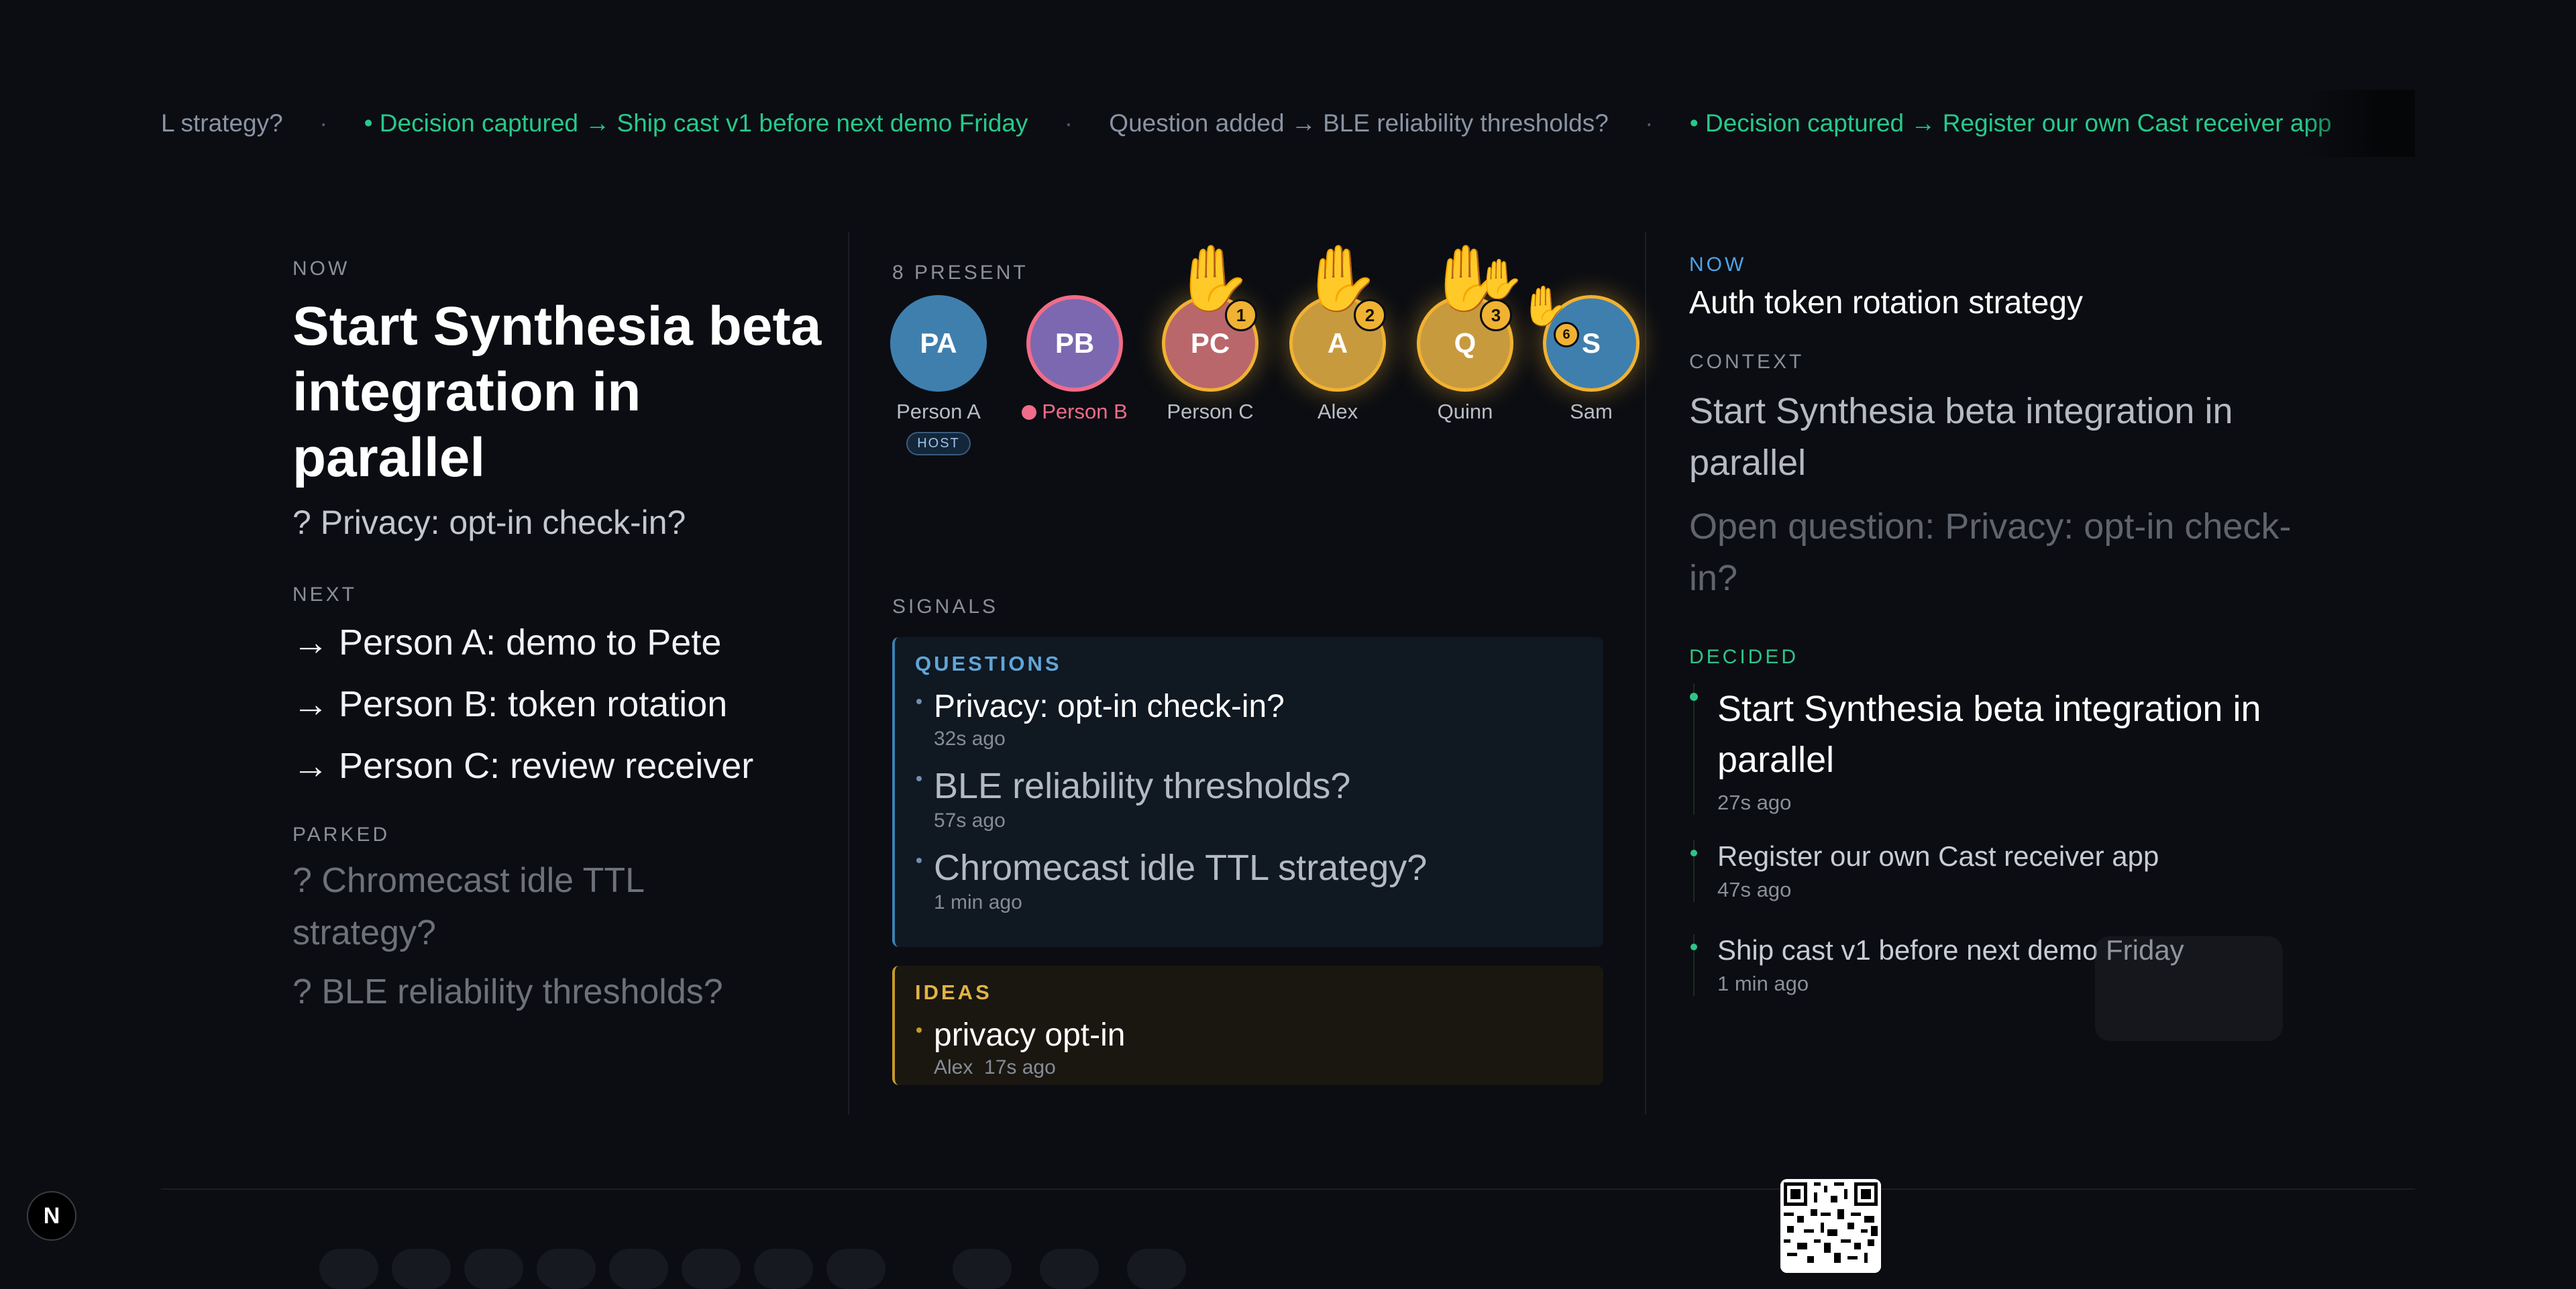 This screenshot has width=2576, height=1289. Describe the element at coordinates (1085, 412) in the screenshot. I see `participant-name-text: Person B` at that location.